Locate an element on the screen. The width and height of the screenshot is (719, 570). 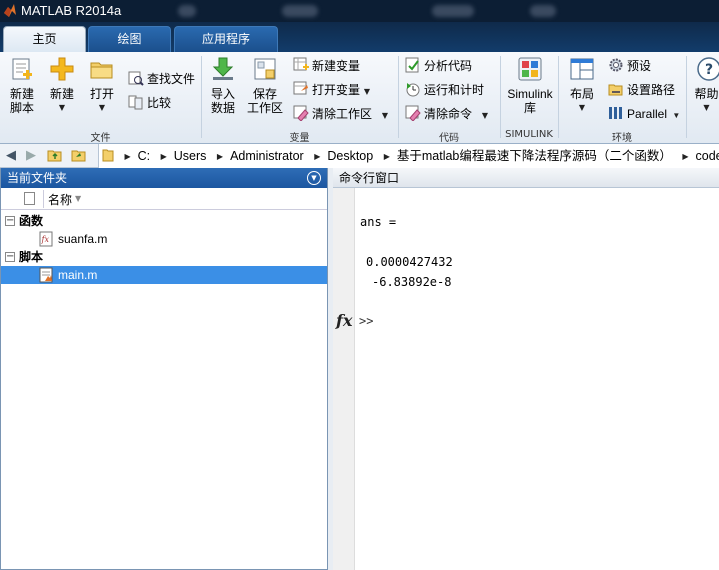
output-line: -6.83892e-8 is located at coordinates (412, 282).